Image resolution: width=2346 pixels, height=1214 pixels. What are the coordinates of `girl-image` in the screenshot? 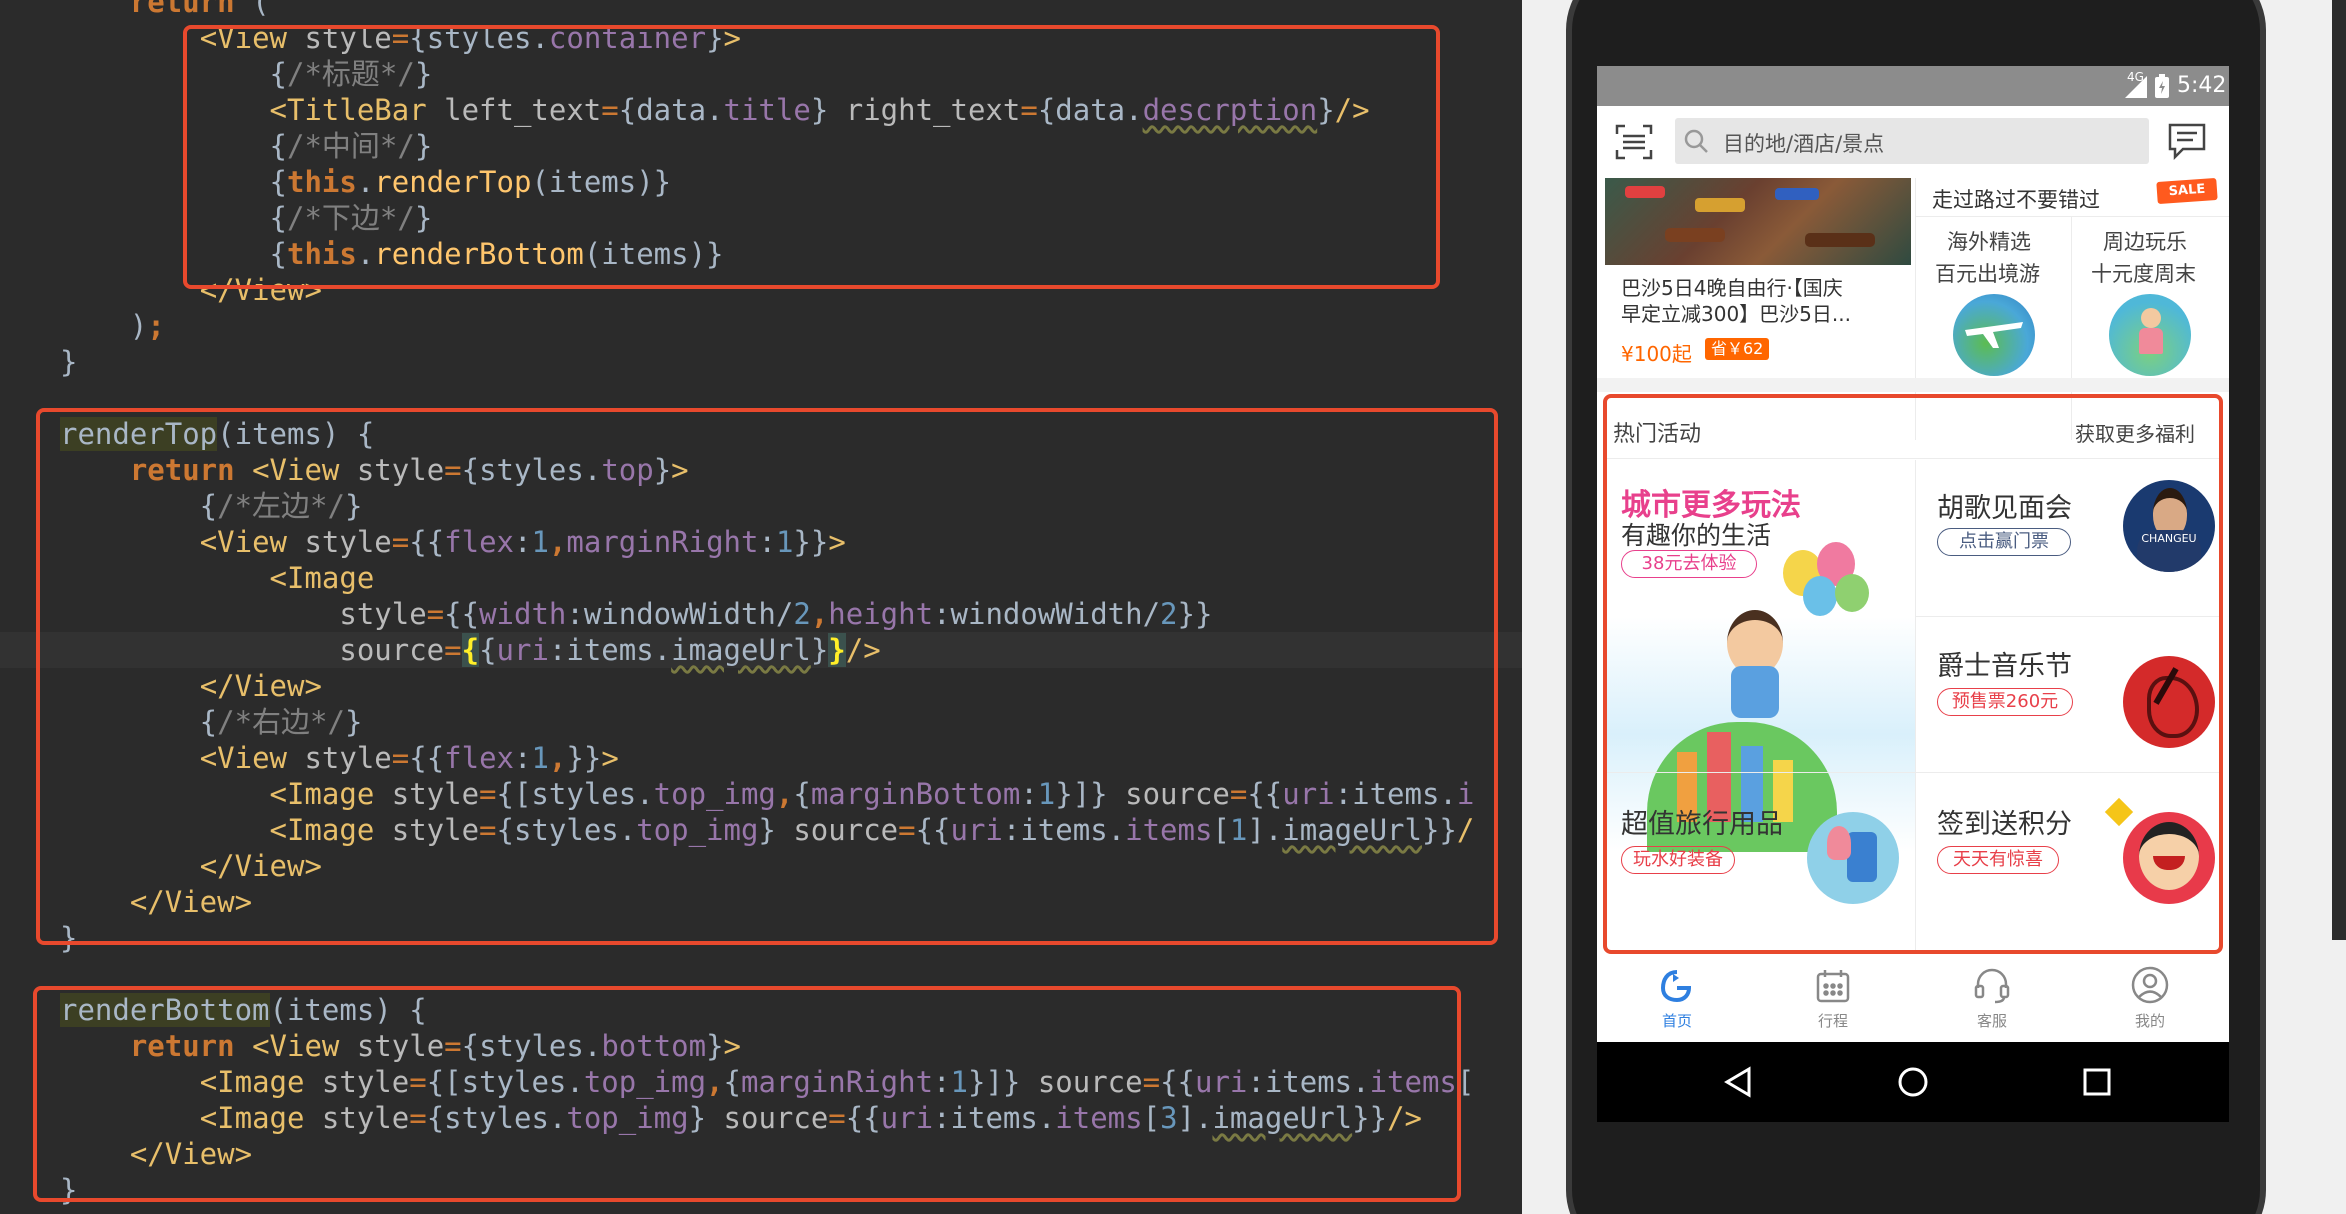 It's located at (2150, 335).